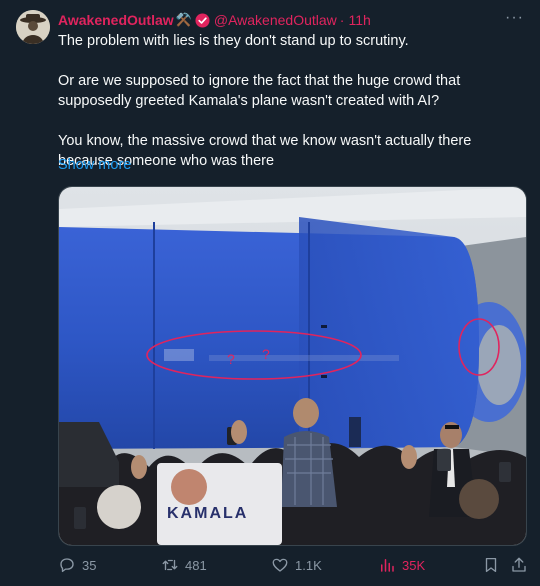 The image size is (540, 586). I want to click on share-button, so click(522, 565).